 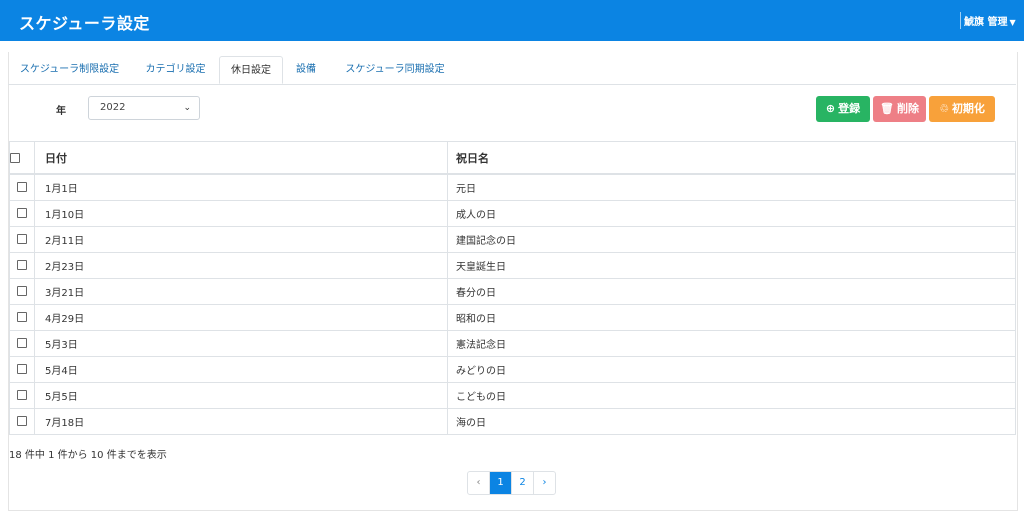 I want to click on tab-scheduler-limits: スケジューラ制限設定, so click(x=69, y=70).